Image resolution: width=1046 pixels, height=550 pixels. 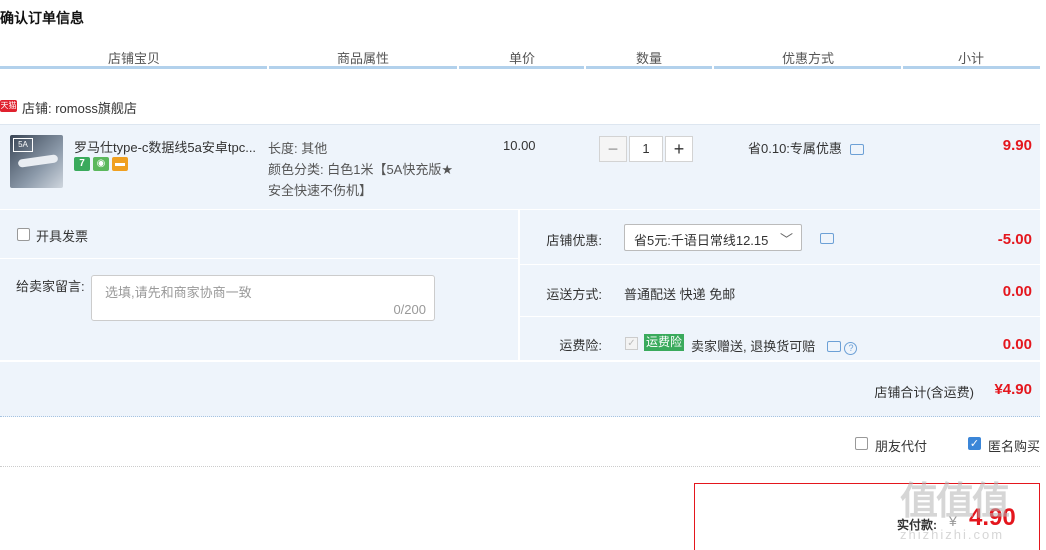 I want to click on header-attributes: 商品属性, so click(x=363, y=58).